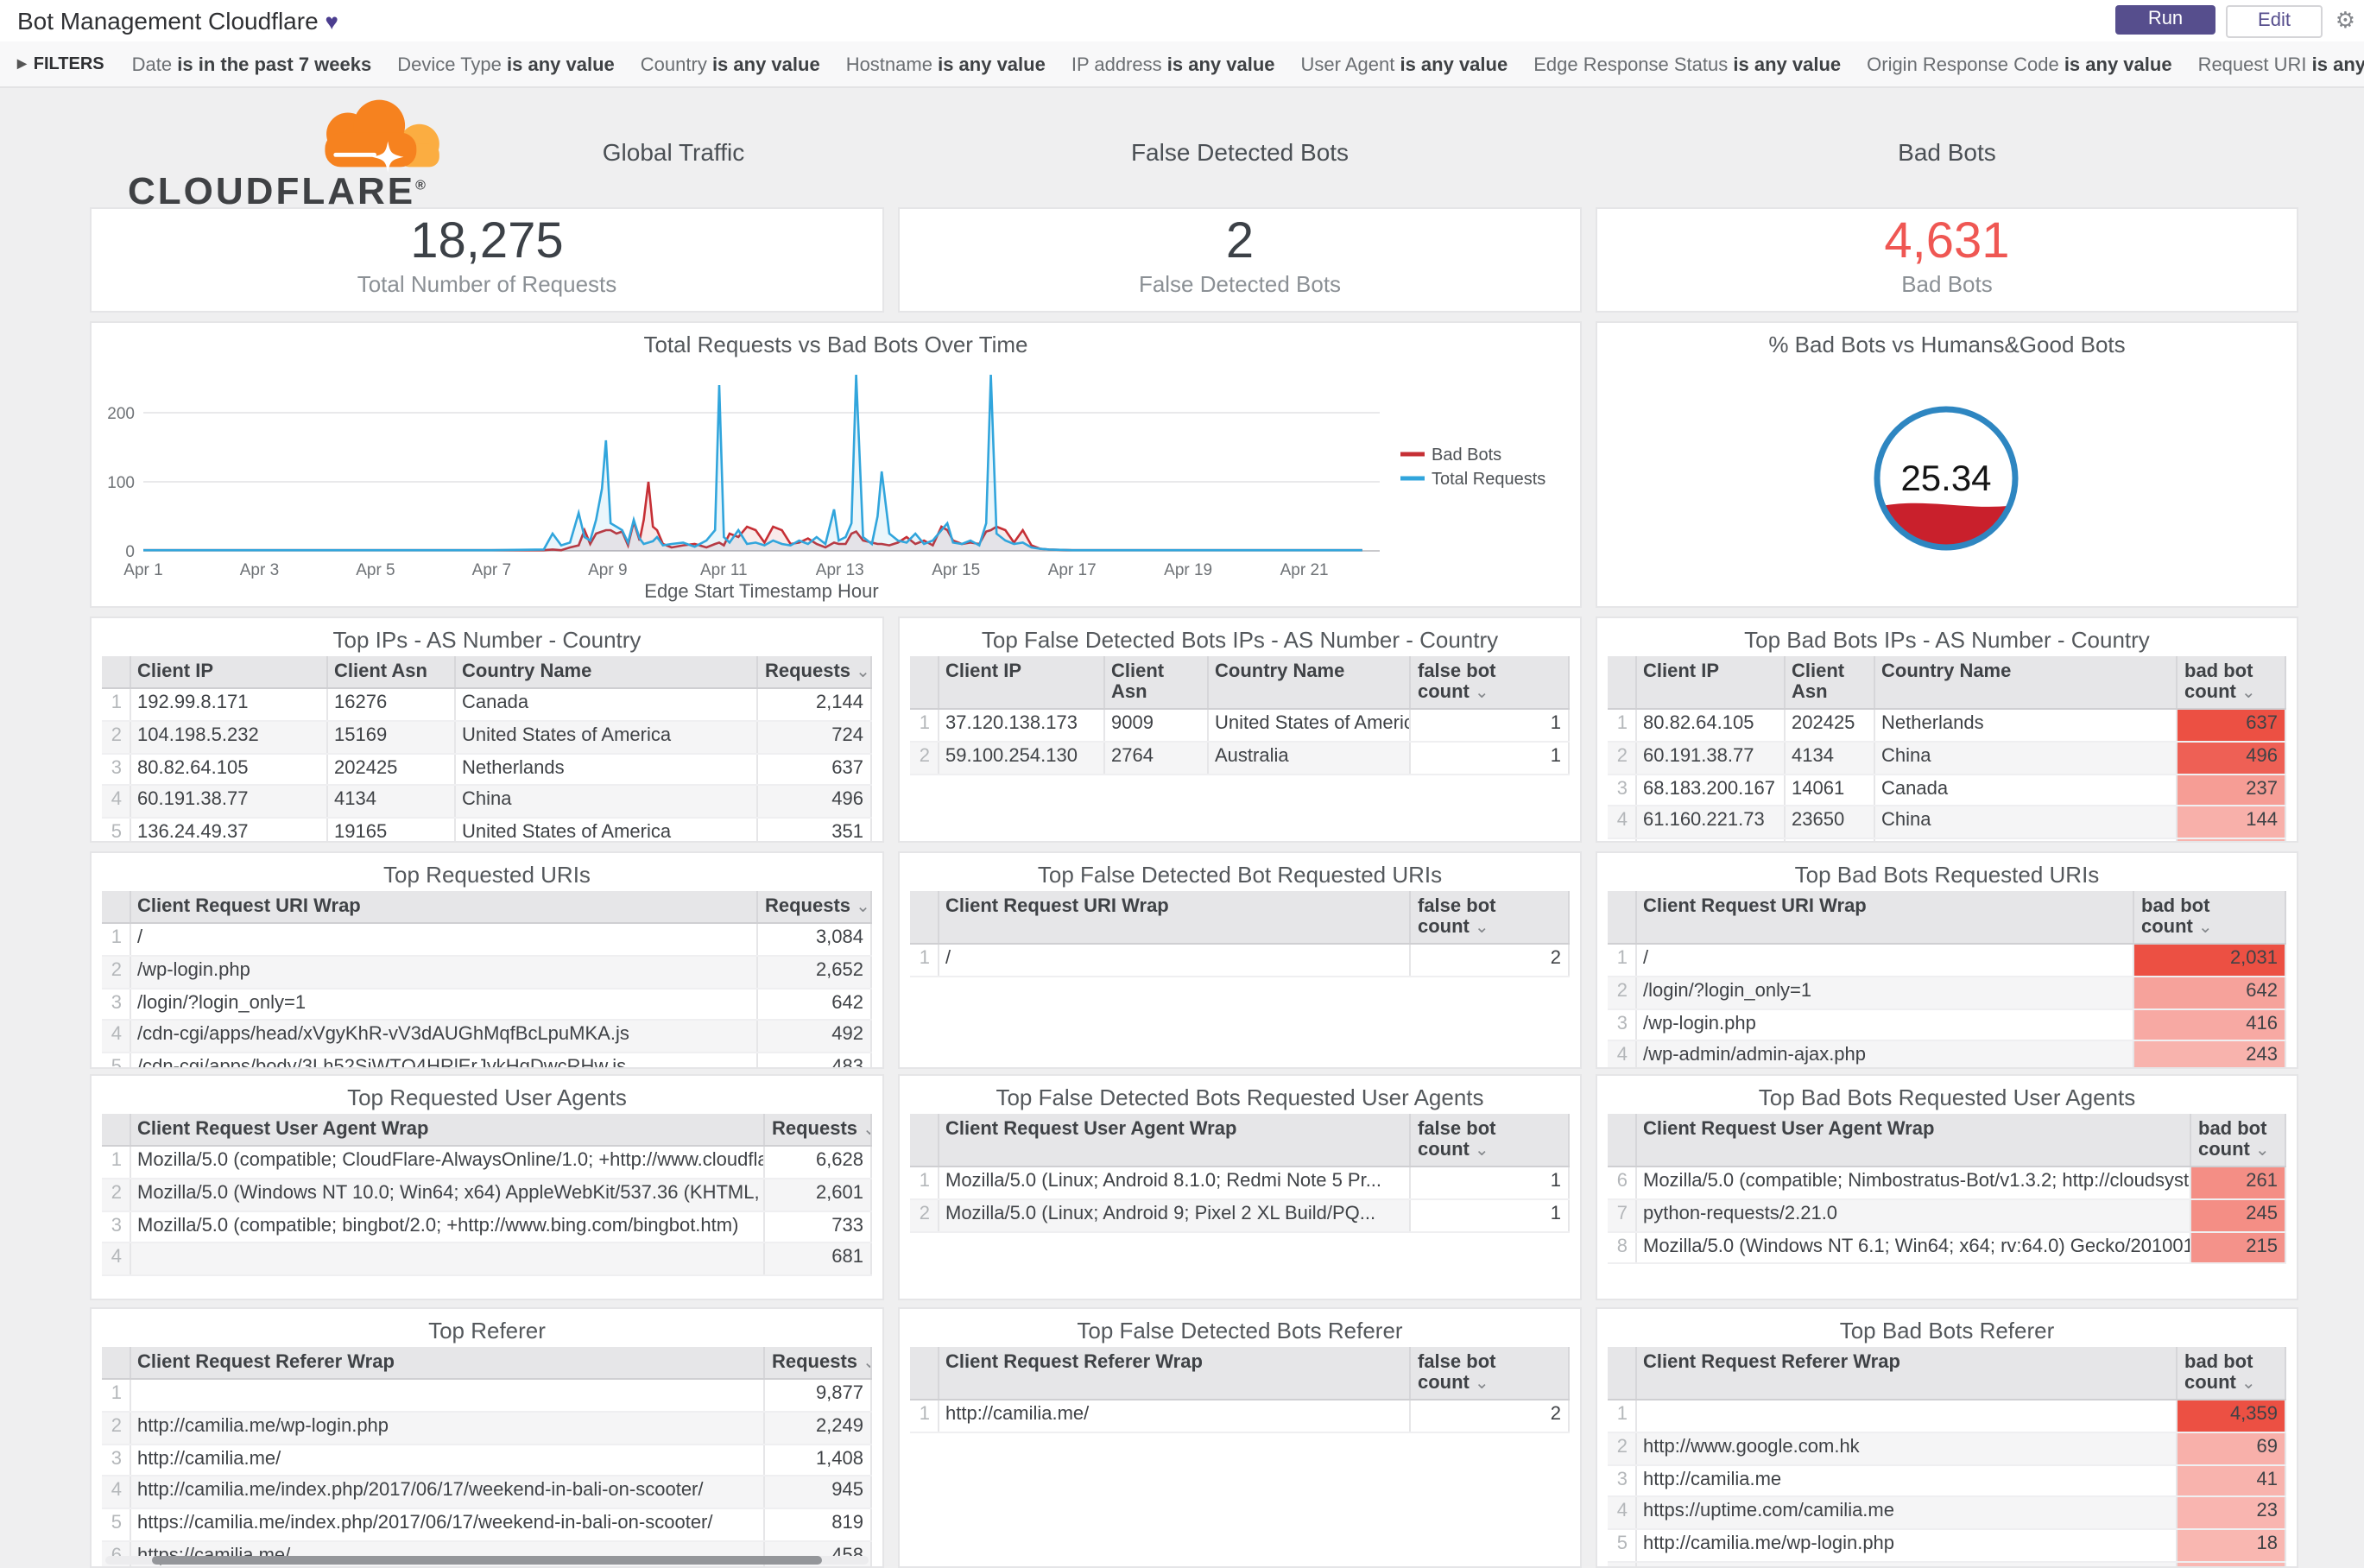 The width and height of the screenshot is (2364, 1568). What do you see at coordinates (2231, 1481) in the screenshot?
I see `cell: 41` at bounding box center [2231, 1481].